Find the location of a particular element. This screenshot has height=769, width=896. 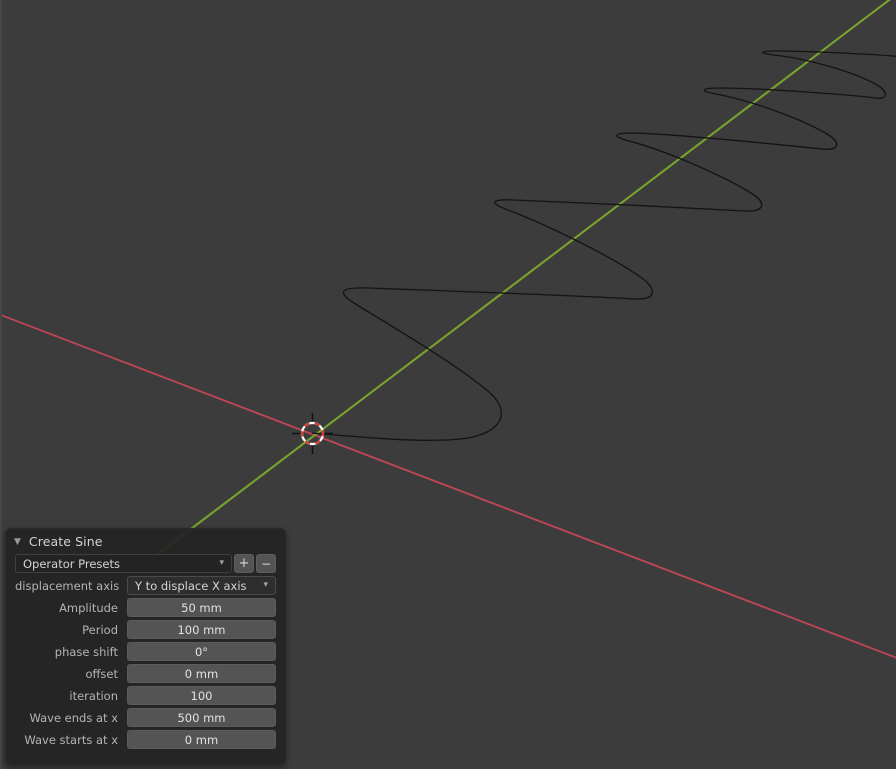

property-label: iteration is located at coordinates (93, 695).